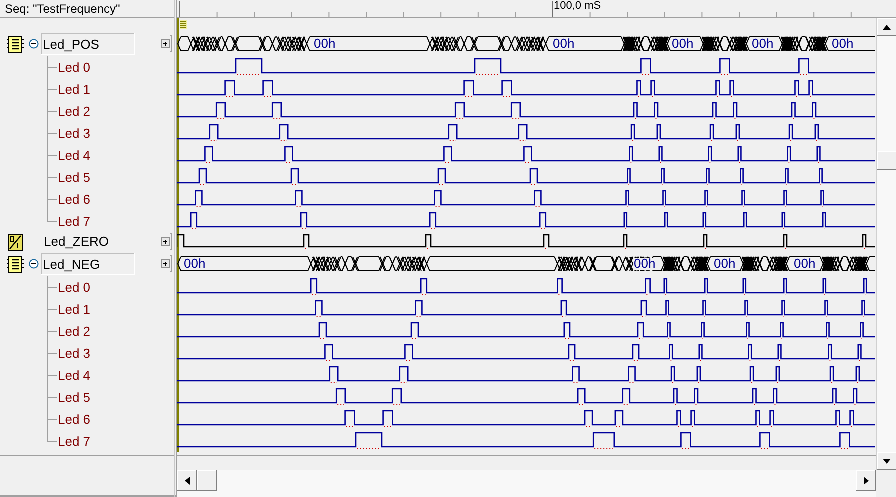 The height and width of the screenshot is (497, 896). What do you see at coordinates (87, 9) in the screenshot?
I see `sequence-label: Seq: "TestFrequency"` at bounding box center [87, 9].